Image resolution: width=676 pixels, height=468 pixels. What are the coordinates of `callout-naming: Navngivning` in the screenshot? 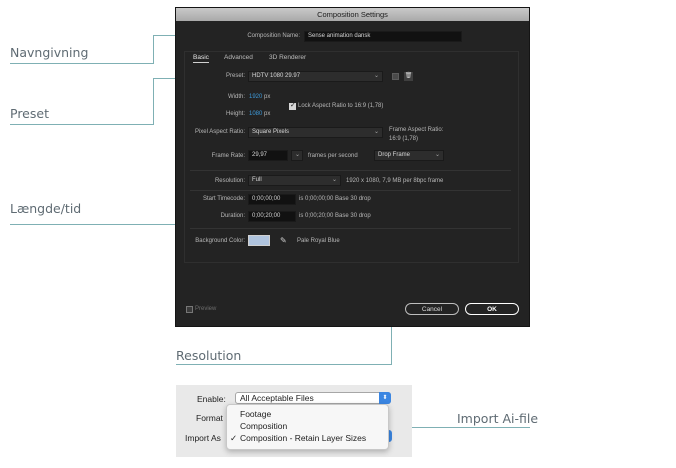 It's located at (49, 52).